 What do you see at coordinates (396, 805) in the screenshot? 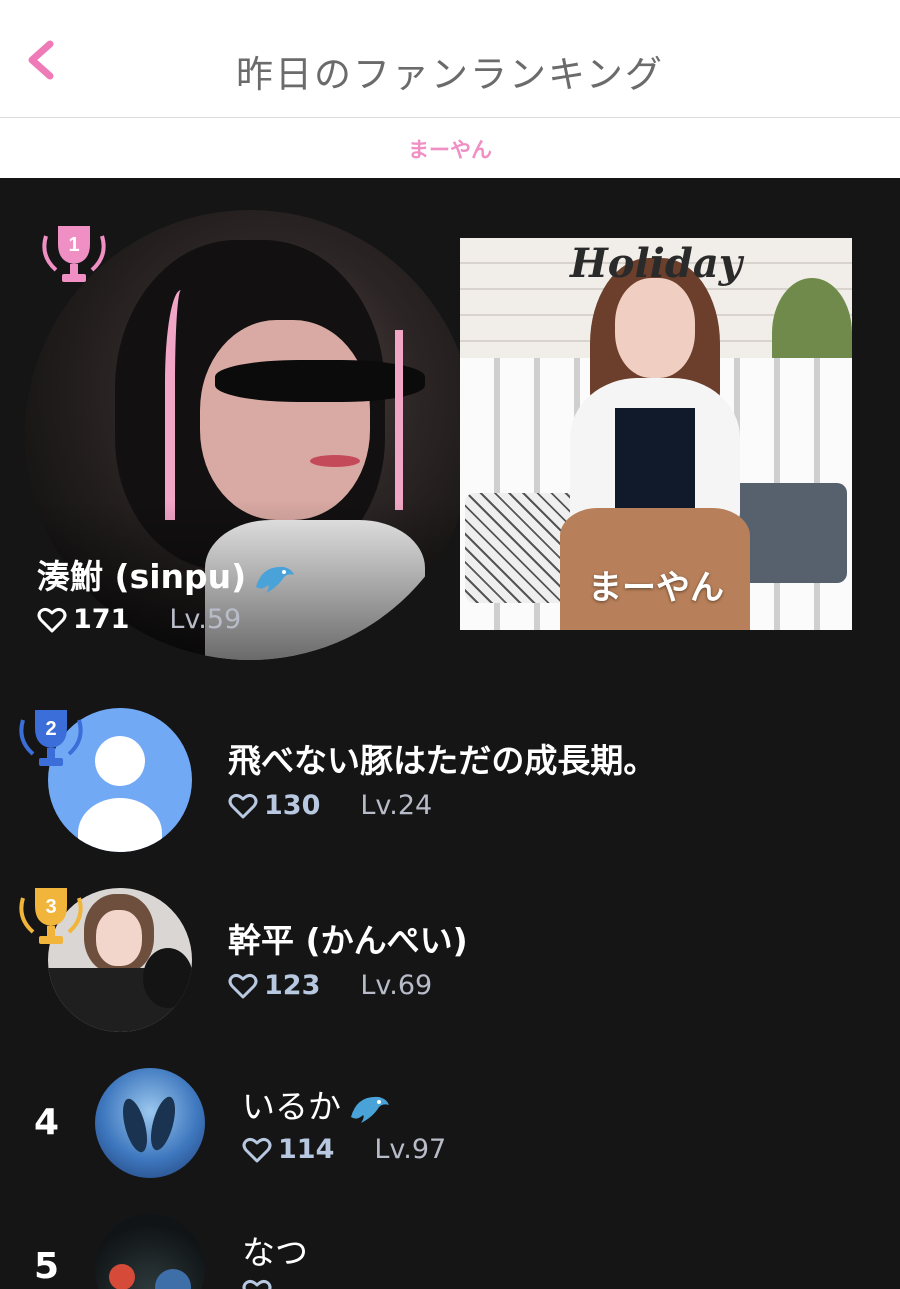
I see `rank-2-level: Lv.24` at bounding box center [396, 805].